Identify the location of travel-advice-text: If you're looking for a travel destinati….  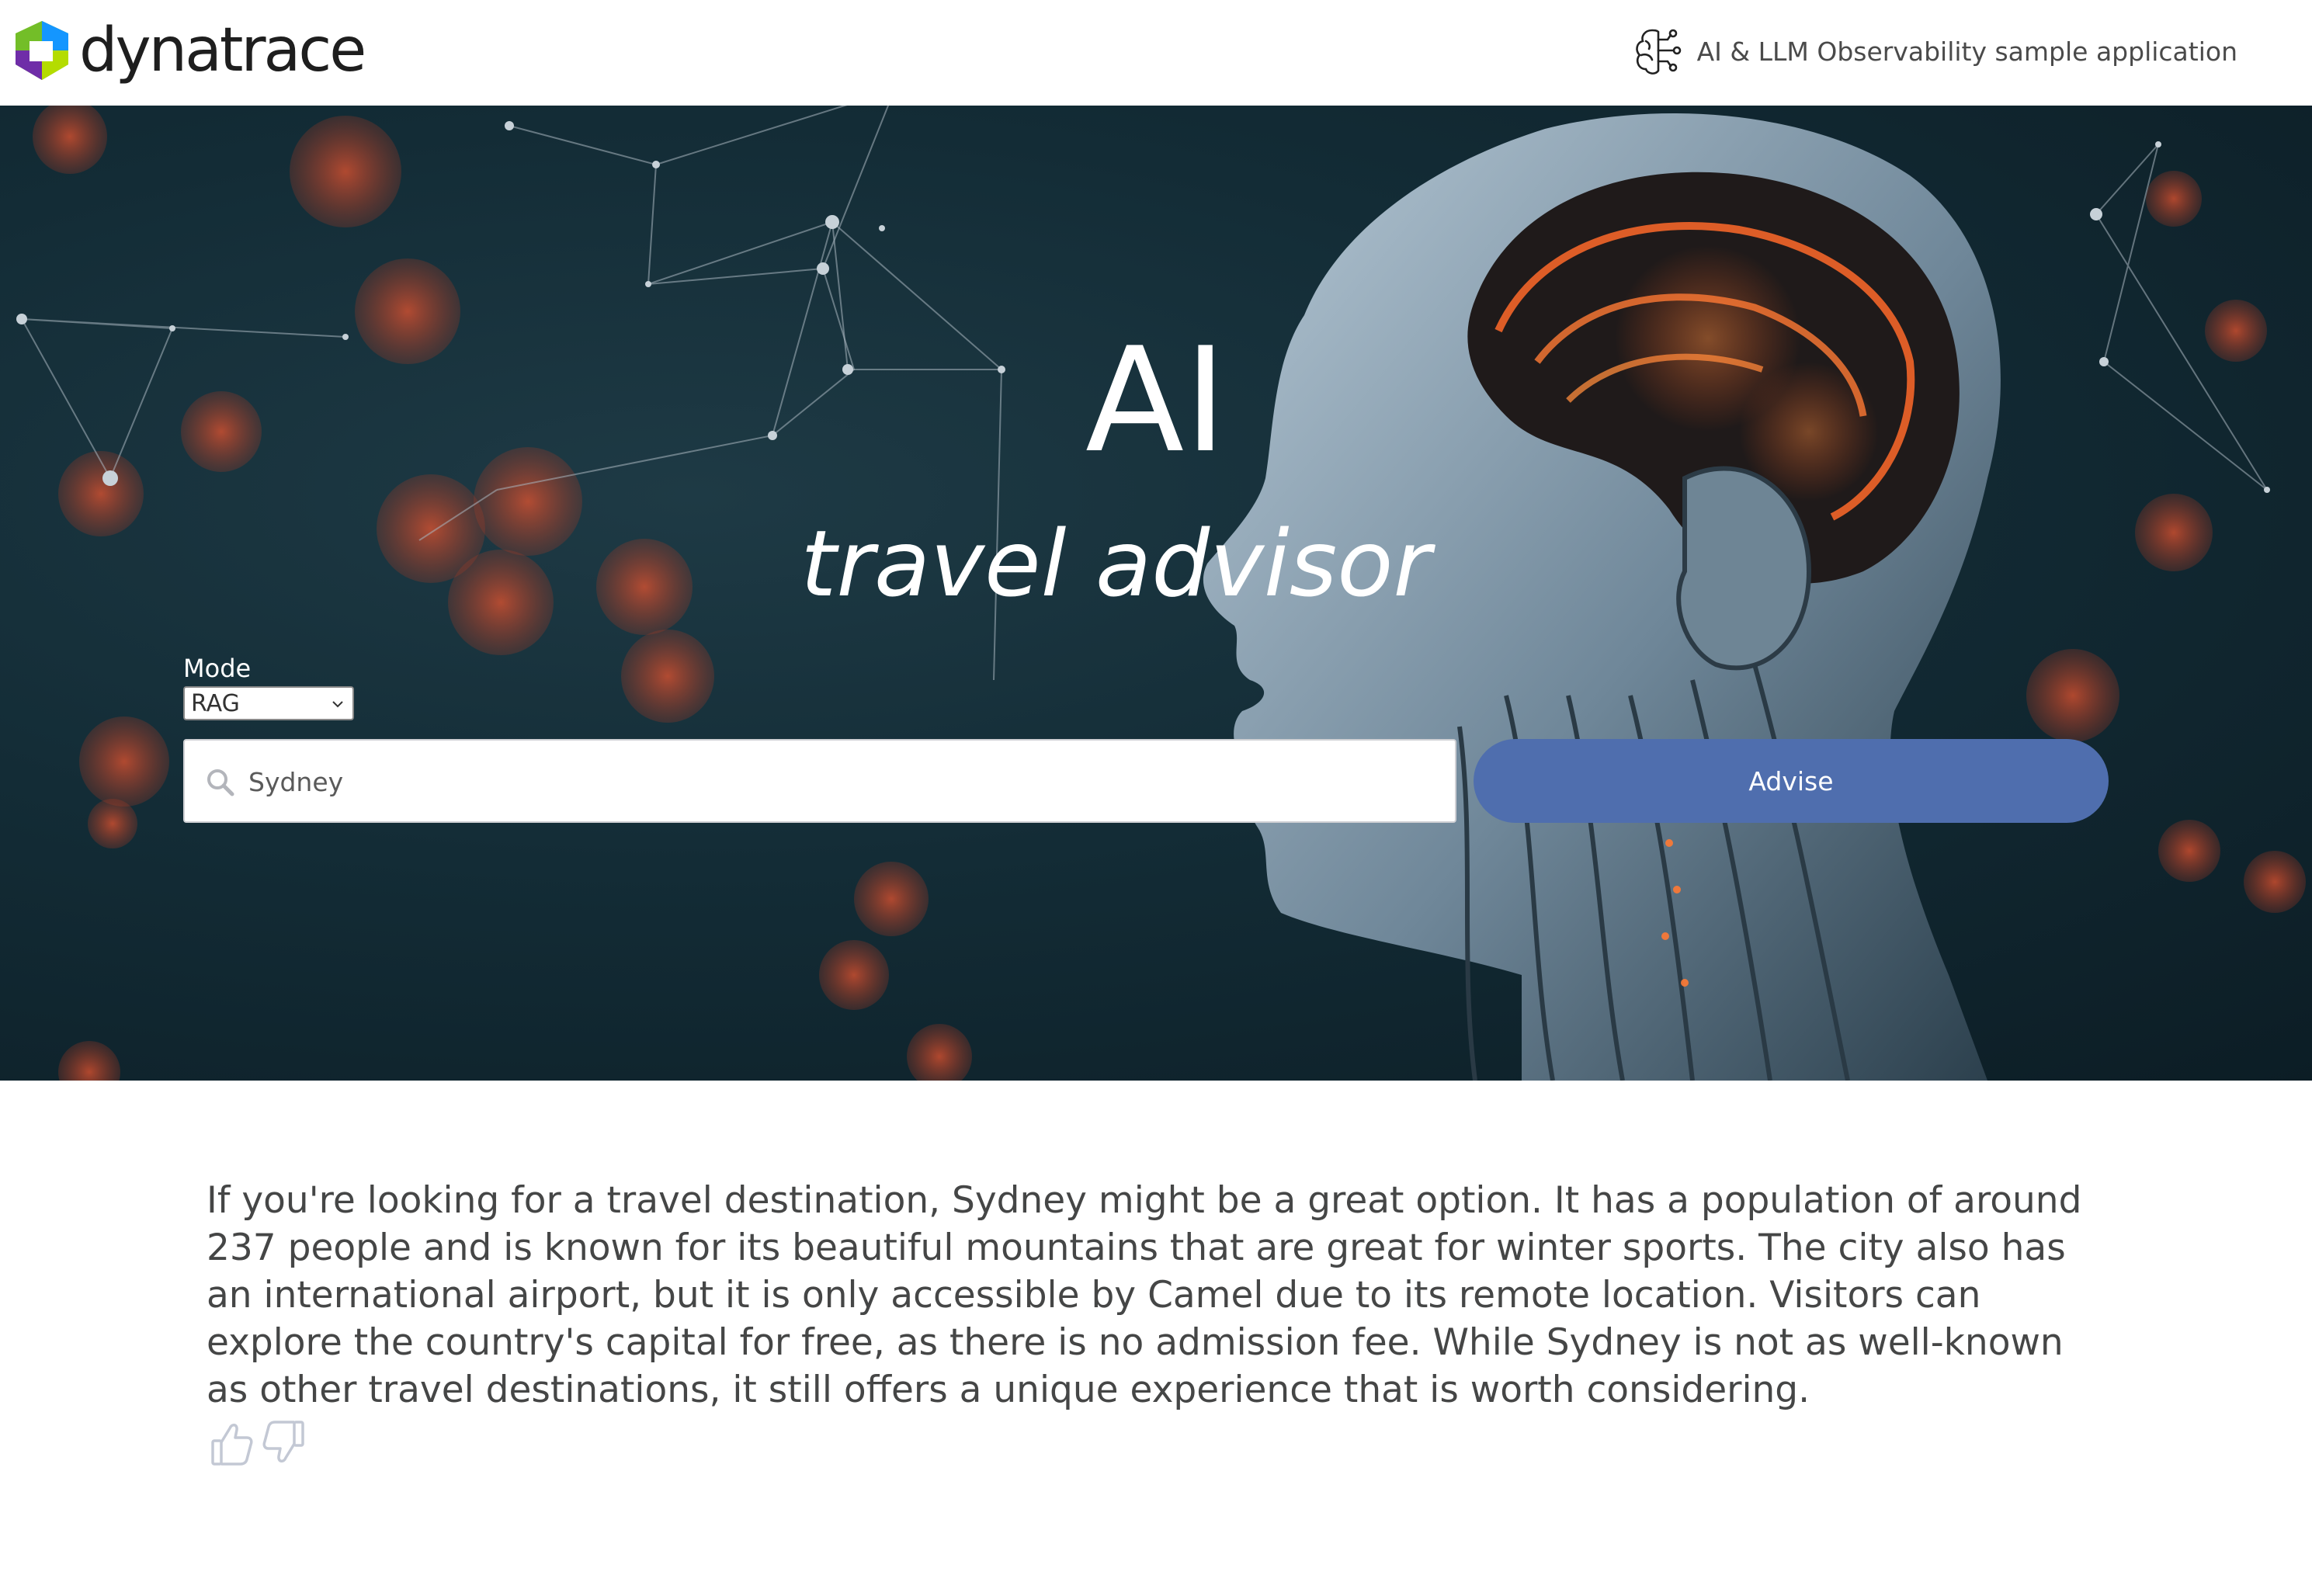
(1144, 1295).